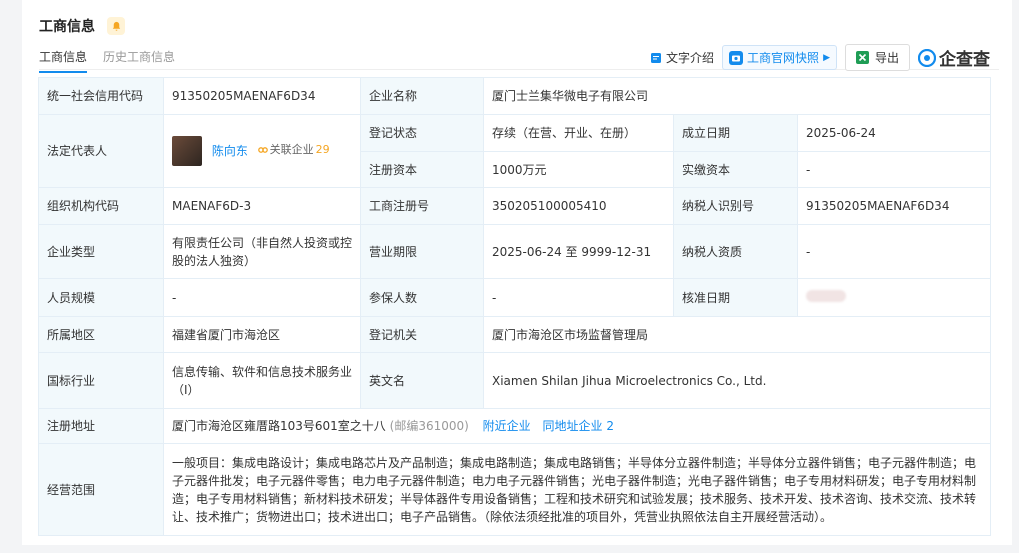 The height and width of the screenshot is (553, 1019). What do you see at coordinates (735, 133) in the screenshot?
I see `found-date-label: 成立日期` at bounding box center [735, 133].